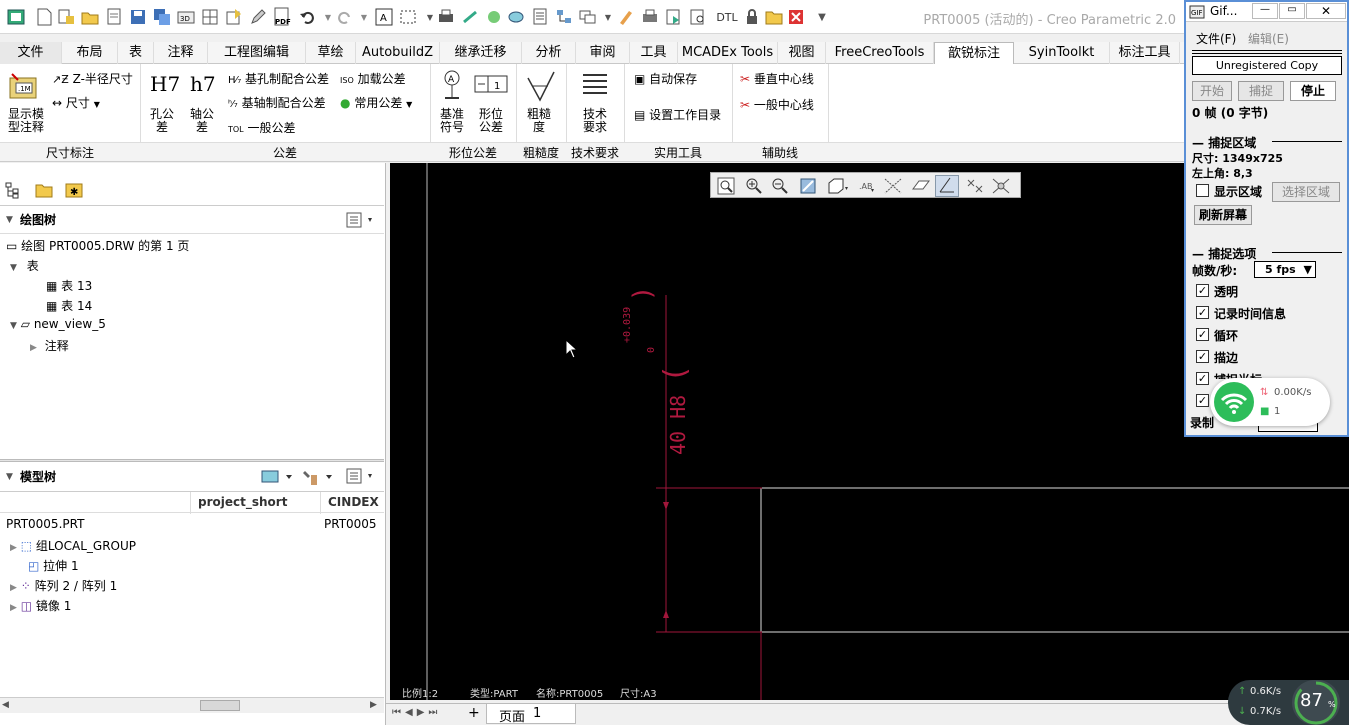 This screenshot has height=725, width=1349. What do you see at coordinates (361, 221) in the screenshot?
I see `drawing-tree-settings-icon` at bounding box center [361, 221].